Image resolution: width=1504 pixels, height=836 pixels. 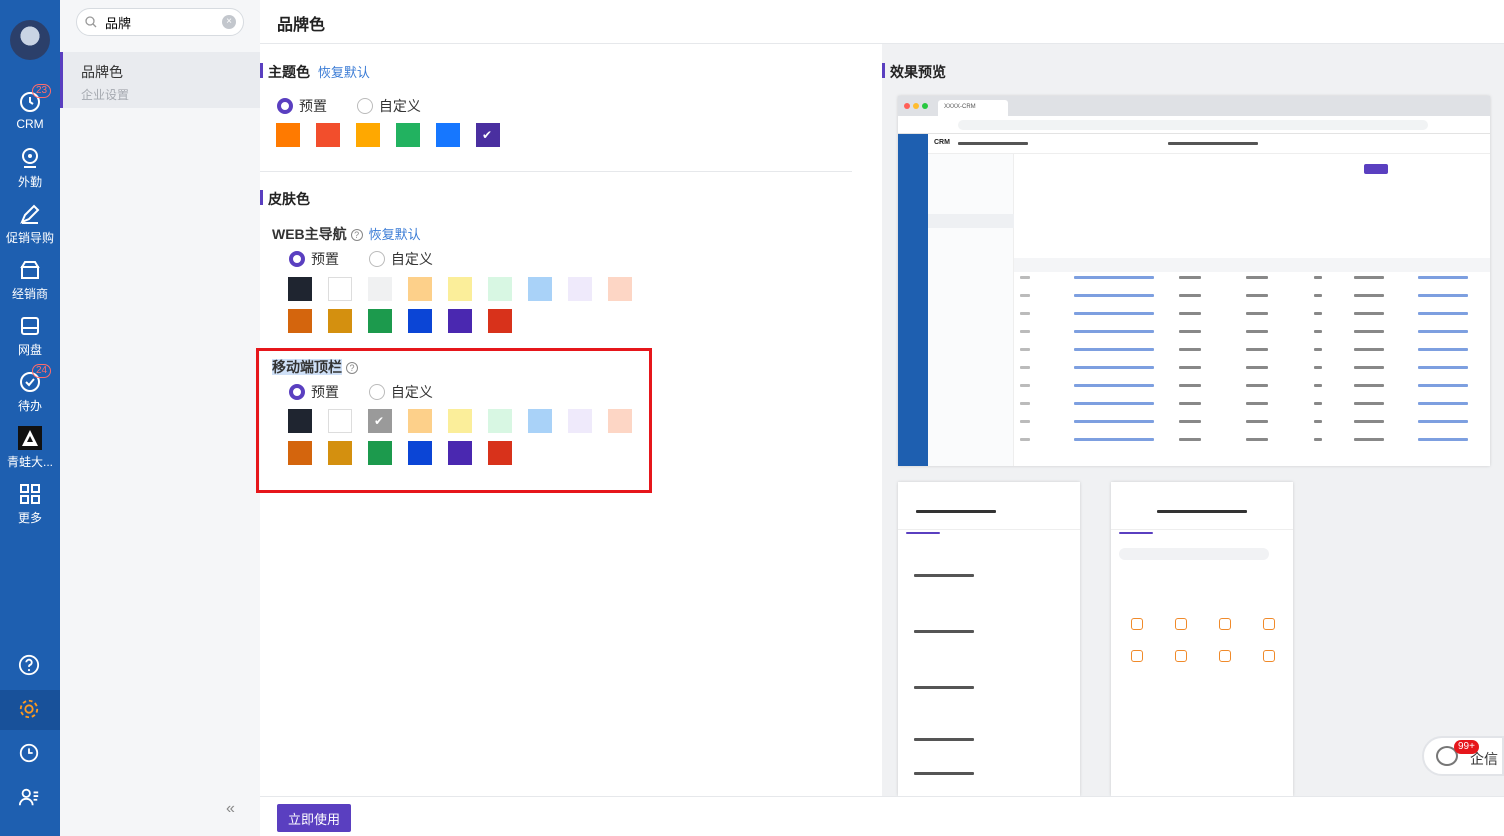 I want to click on browser-address-bar, so click(x=1194, y=125).